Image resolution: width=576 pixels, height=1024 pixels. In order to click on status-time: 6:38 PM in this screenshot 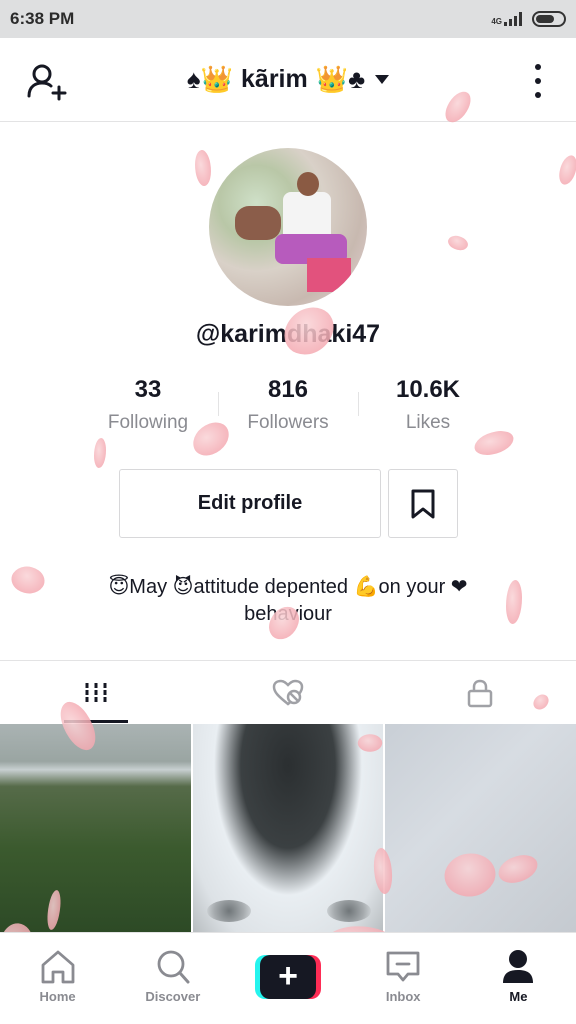, I will do `click(42, 18)`.